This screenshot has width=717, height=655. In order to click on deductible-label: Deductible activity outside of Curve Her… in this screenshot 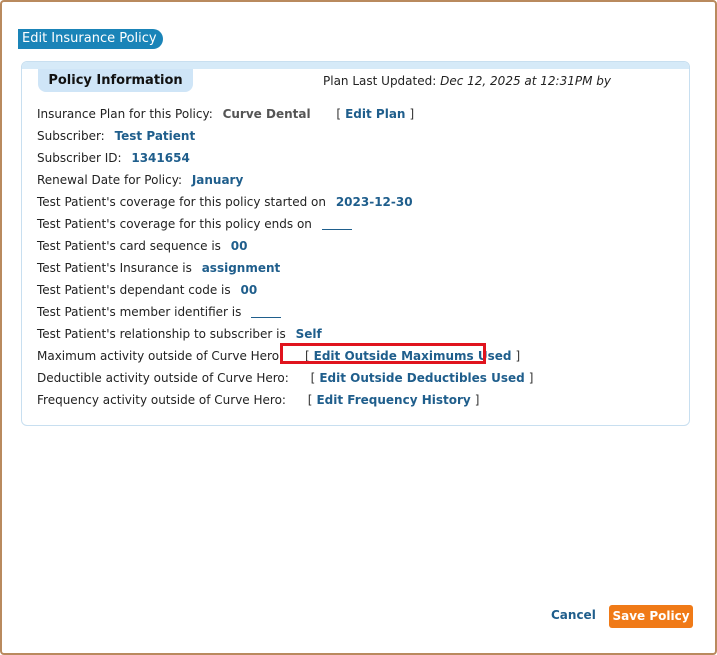, I will do `click(163, 378)`.